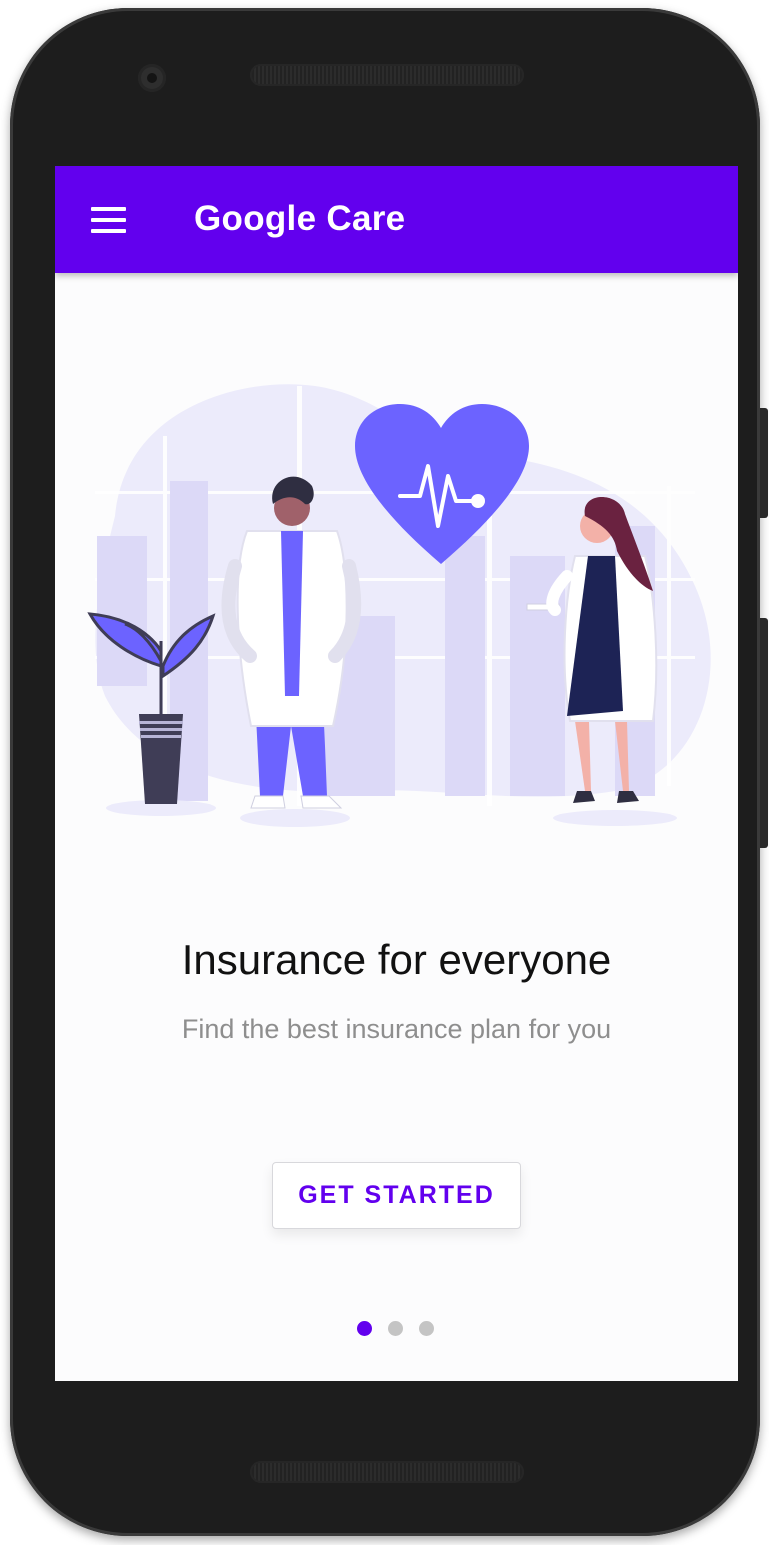 Image resolution: width=769 pixels, height=1545 pixels. I want to click on phone-volume-button, so click(764, 463).